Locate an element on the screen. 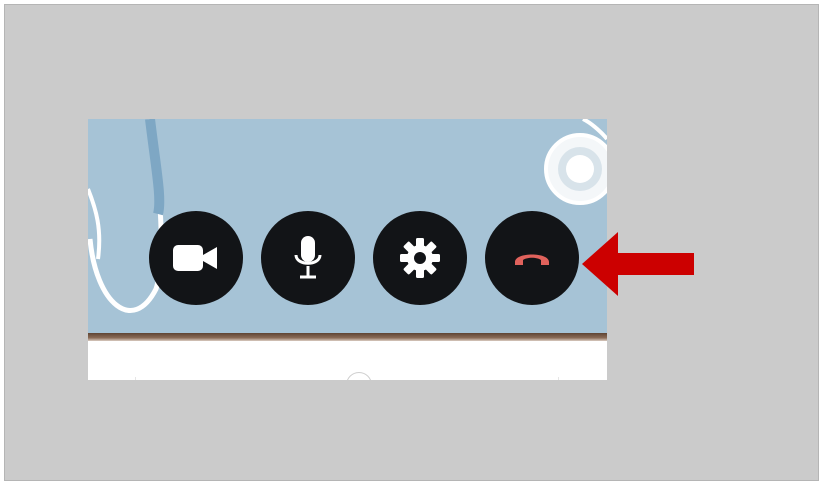 This screenshot has height=487, width=825. hang-up-phone-icon is located at coordinates (532, 258).